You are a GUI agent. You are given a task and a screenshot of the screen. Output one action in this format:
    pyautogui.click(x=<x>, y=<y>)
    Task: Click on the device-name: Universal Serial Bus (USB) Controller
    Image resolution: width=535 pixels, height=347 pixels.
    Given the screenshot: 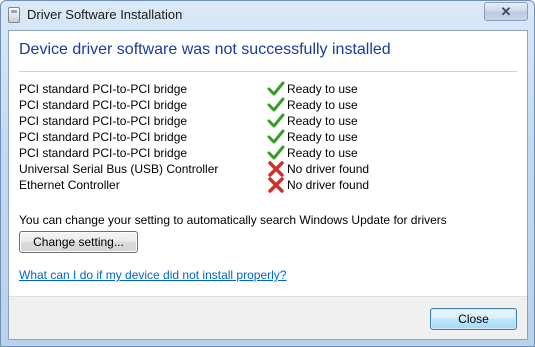 What is the action you would take?
    pyautogui.click(x=119, y=169)
    